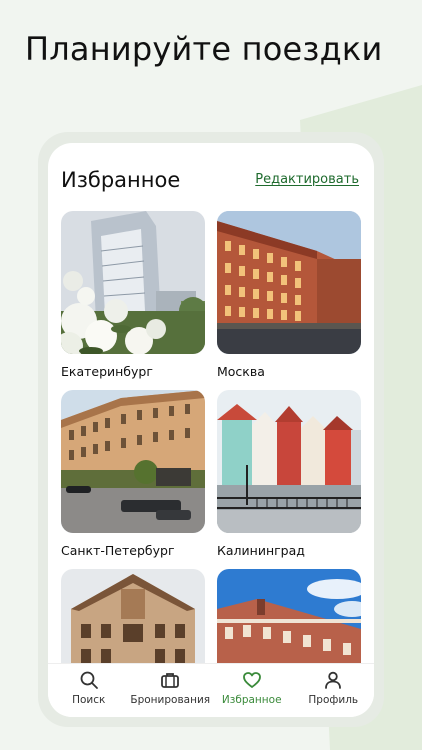  What do you see at coordinates (251, 680) in the screenshot?
I see `heart-icon` at bounding box center [251, 680].